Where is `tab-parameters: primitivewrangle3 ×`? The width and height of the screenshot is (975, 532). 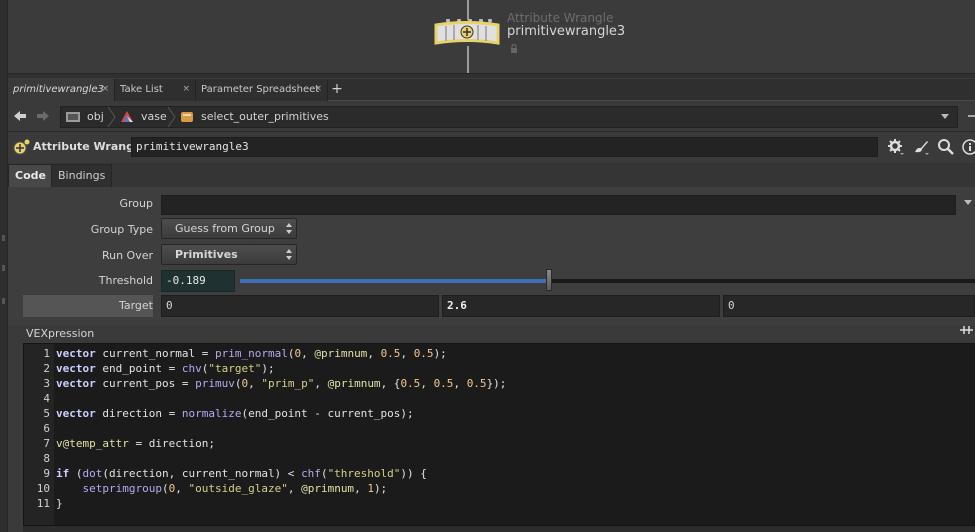 tab-parameters: primitivewrangle3 × is located at coordinates (61, 90).